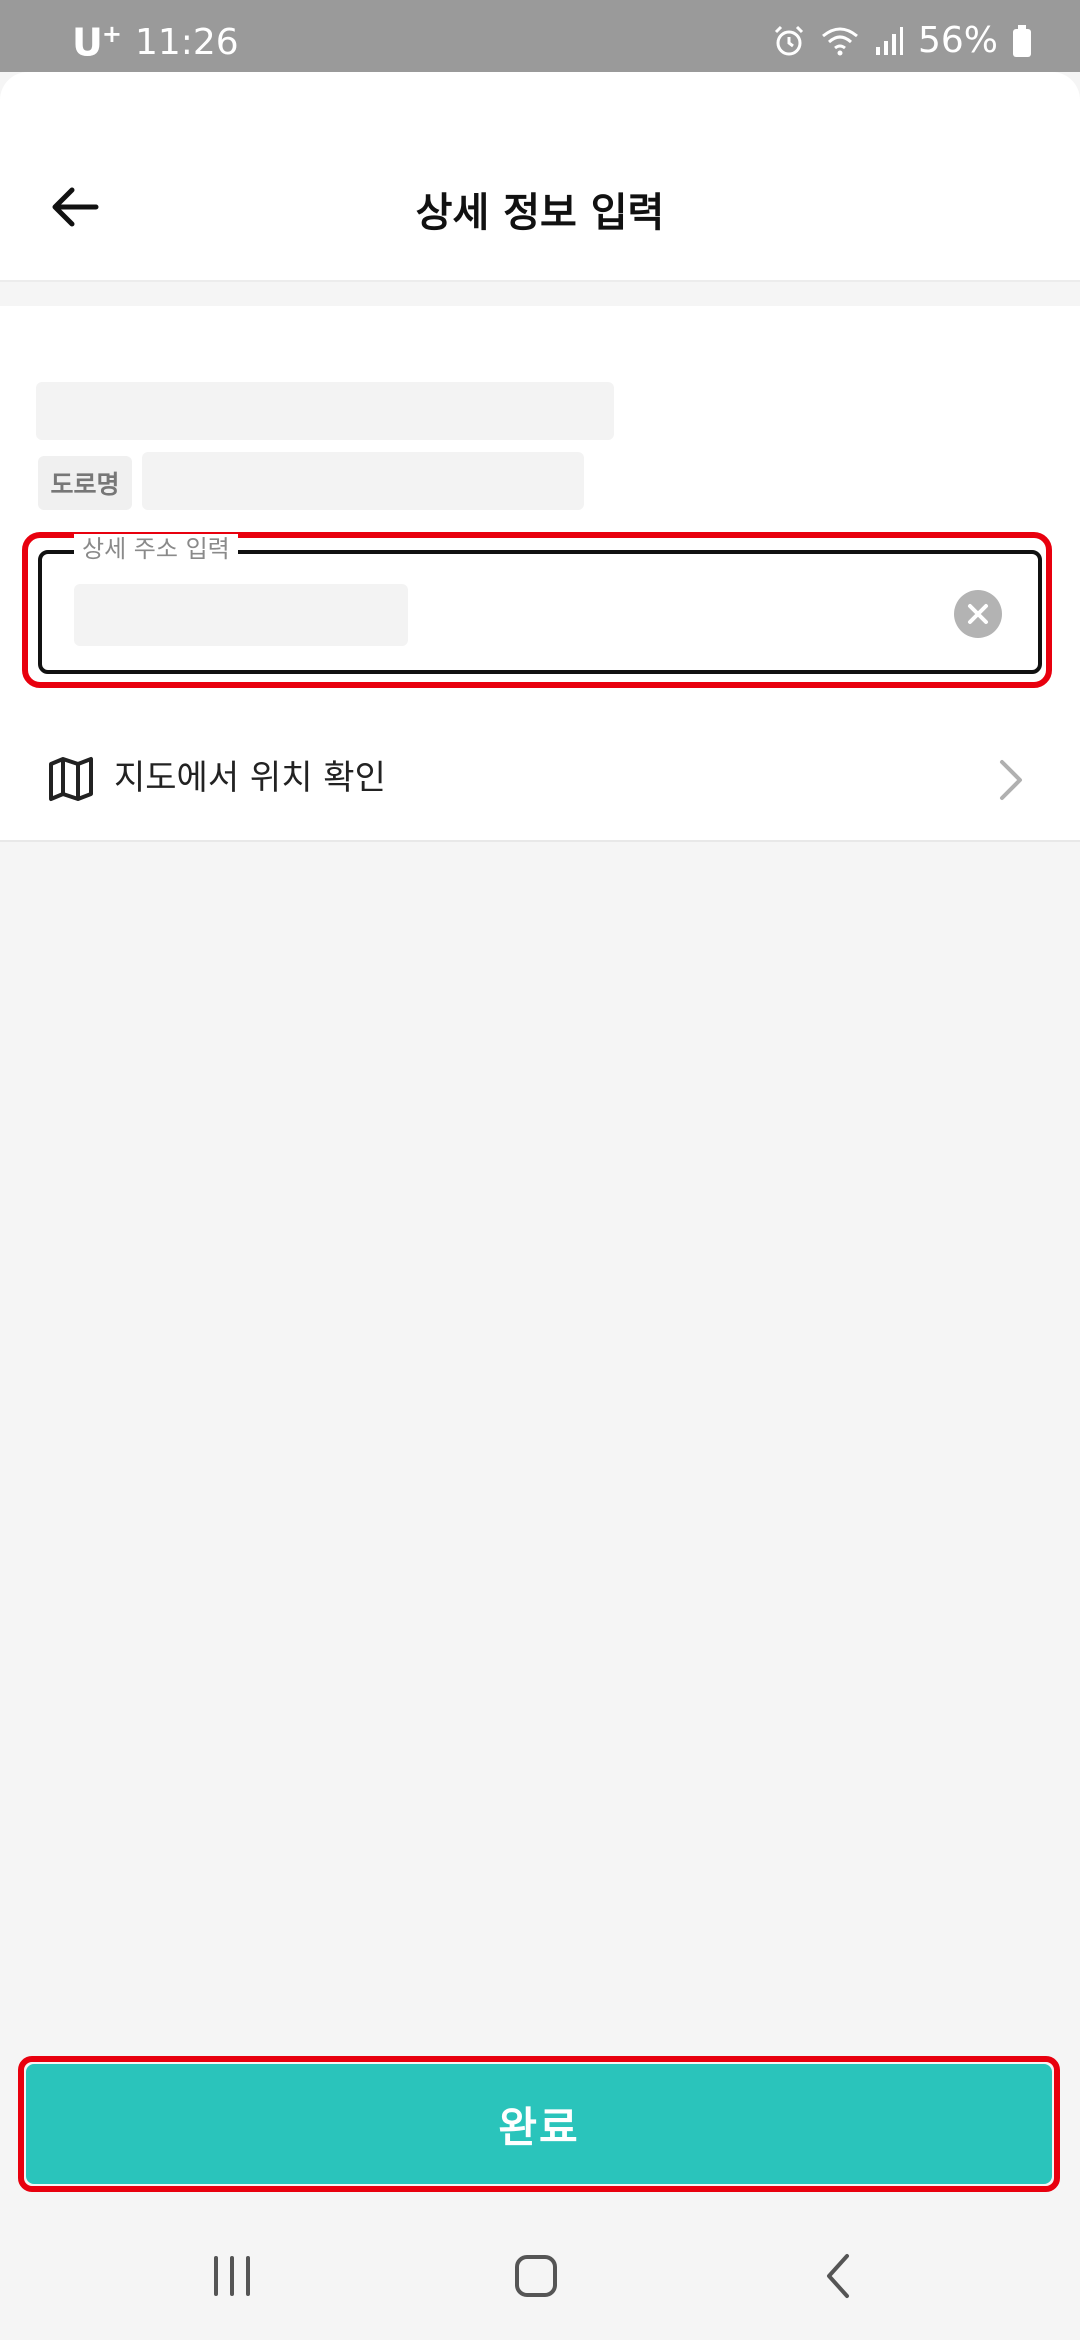 The image size is (1080, 2340). I want to click on carrier-sup: +, so click(111, 34).